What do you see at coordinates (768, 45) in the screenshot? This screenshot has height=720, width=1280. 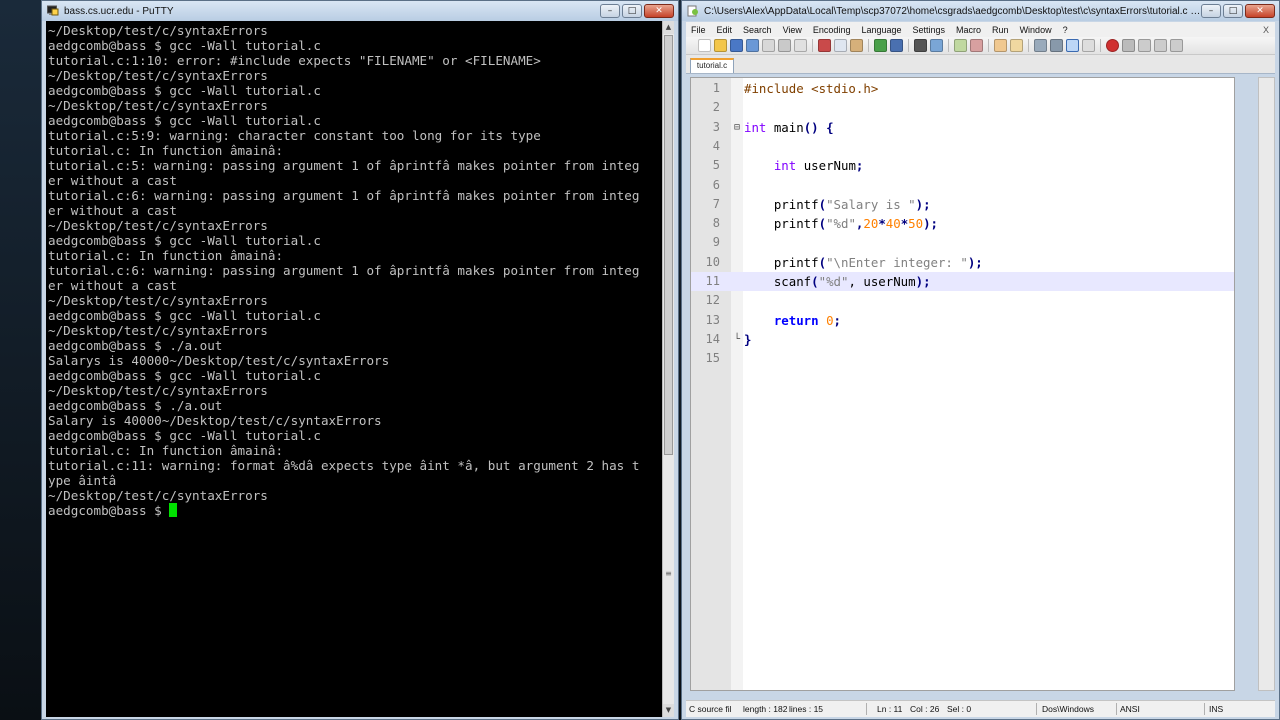 I see `close-file-icon` at bounding box center [768, 45].